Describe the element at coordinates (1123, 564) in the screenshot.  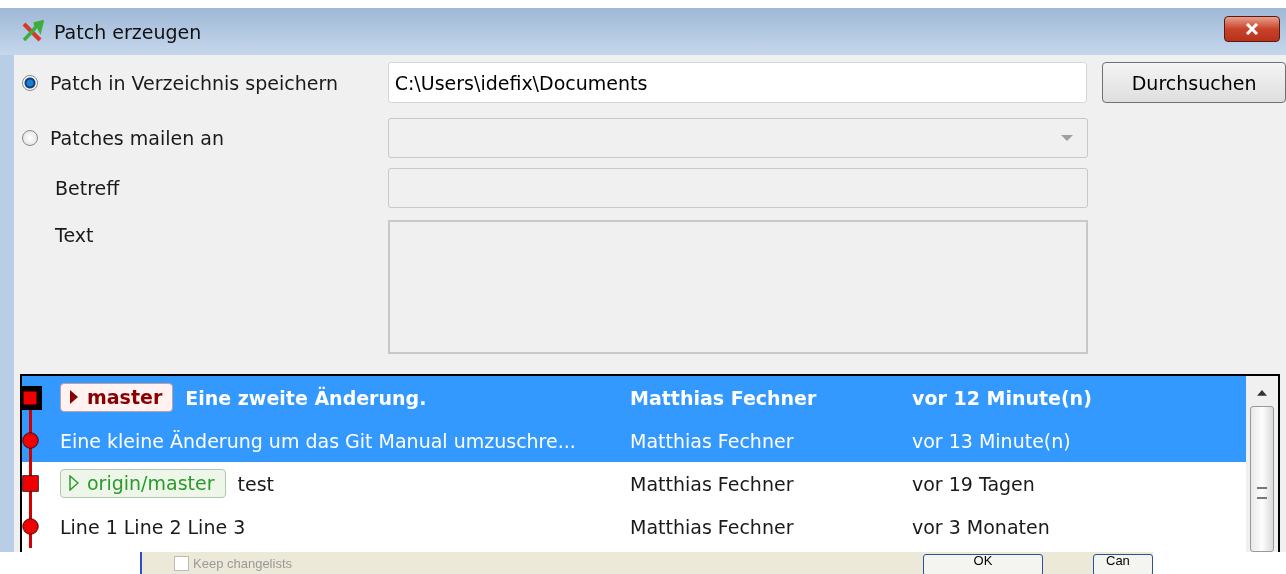
I see `dialog-button: Can` at that location.